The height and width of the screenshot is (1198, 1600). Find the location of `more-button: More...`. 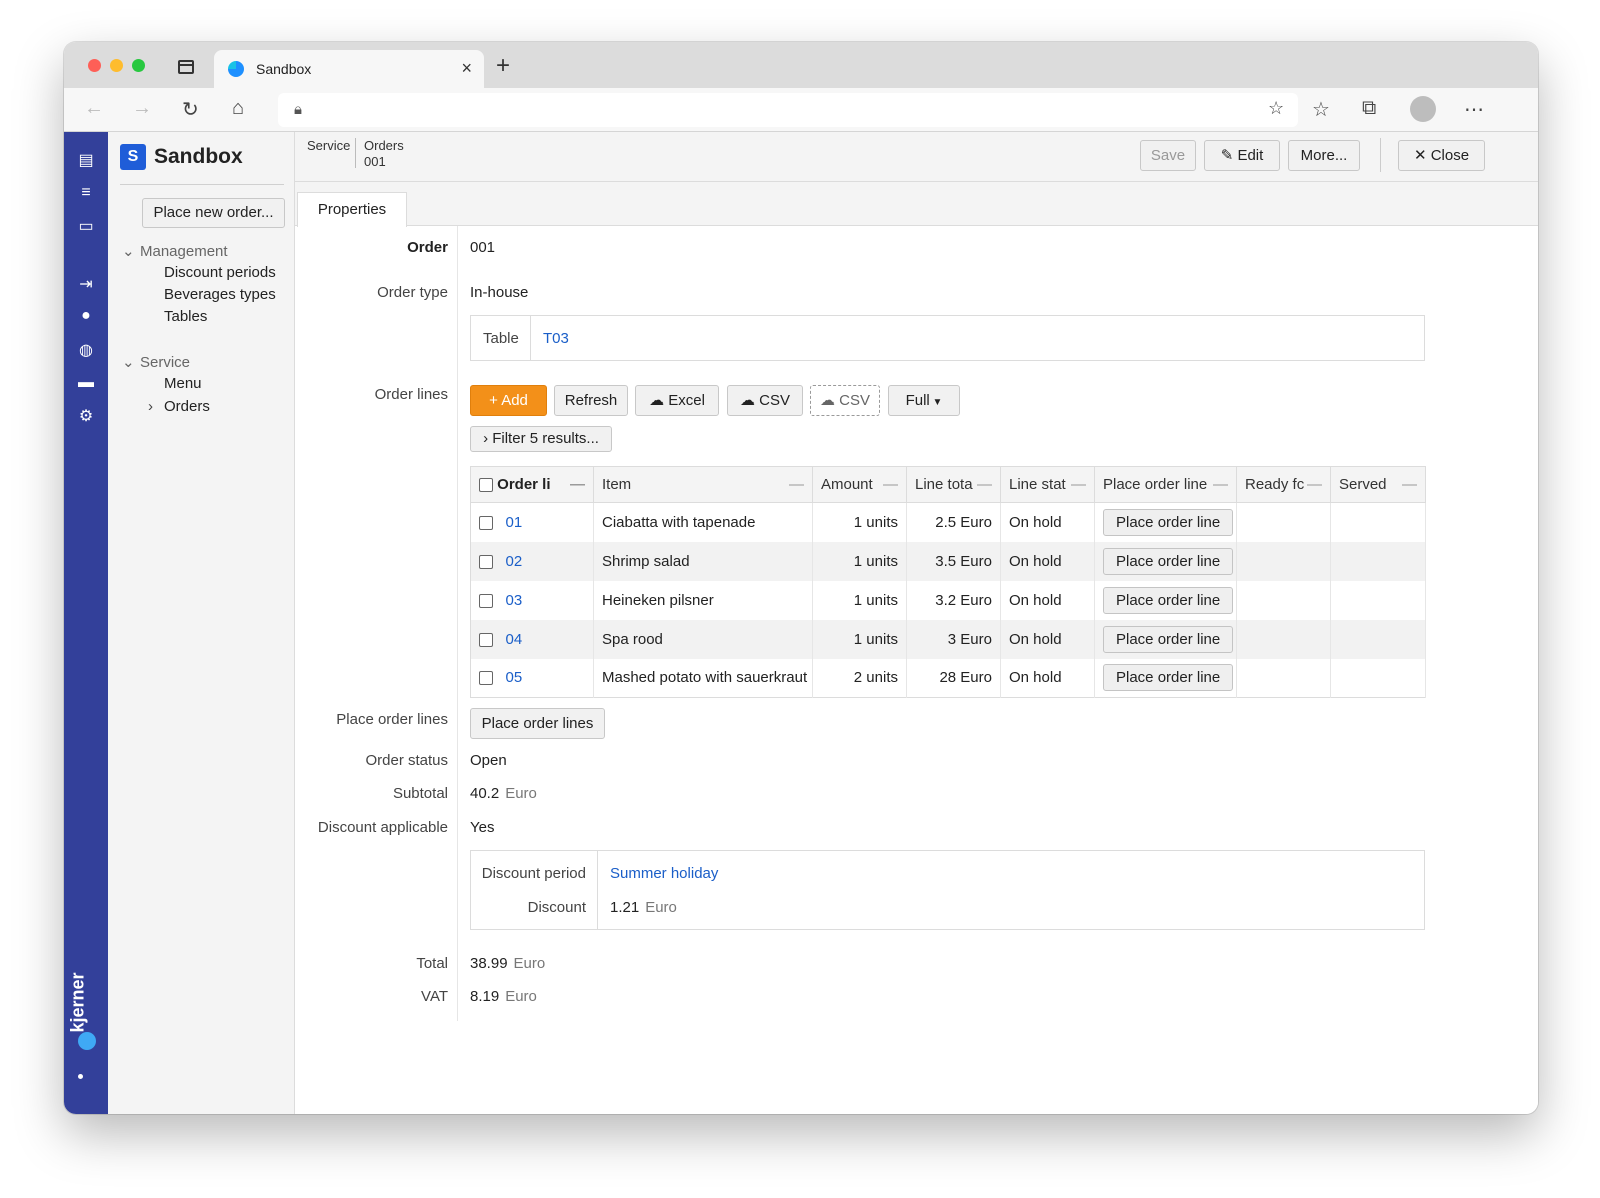

more-button: More... is located at coordinates (1324, 155).